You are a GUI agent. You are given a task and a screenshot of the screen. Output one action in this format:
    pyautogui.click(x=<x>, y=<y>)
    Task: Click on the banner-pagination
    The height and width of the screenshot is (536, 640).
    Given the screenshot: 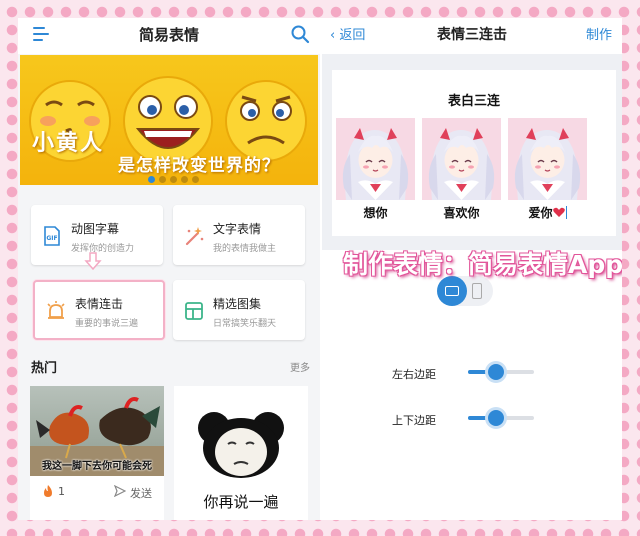 What is the action you would take?
    pyautogui.click(x=175, y=176)
    